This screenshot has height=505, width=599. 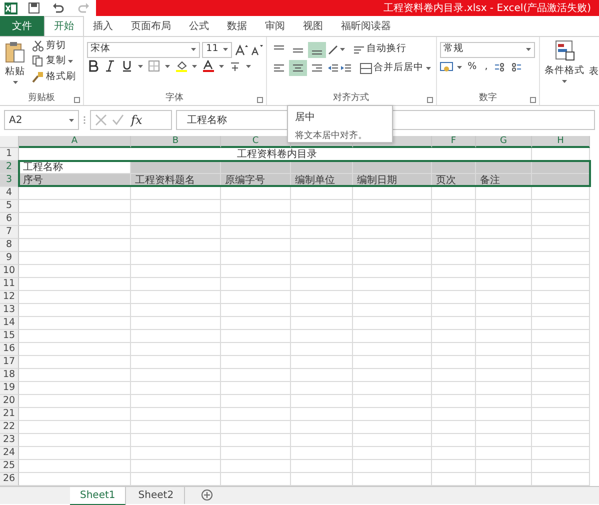 I want to click on group-label: 剪贴板, so click(x=41, y=98).